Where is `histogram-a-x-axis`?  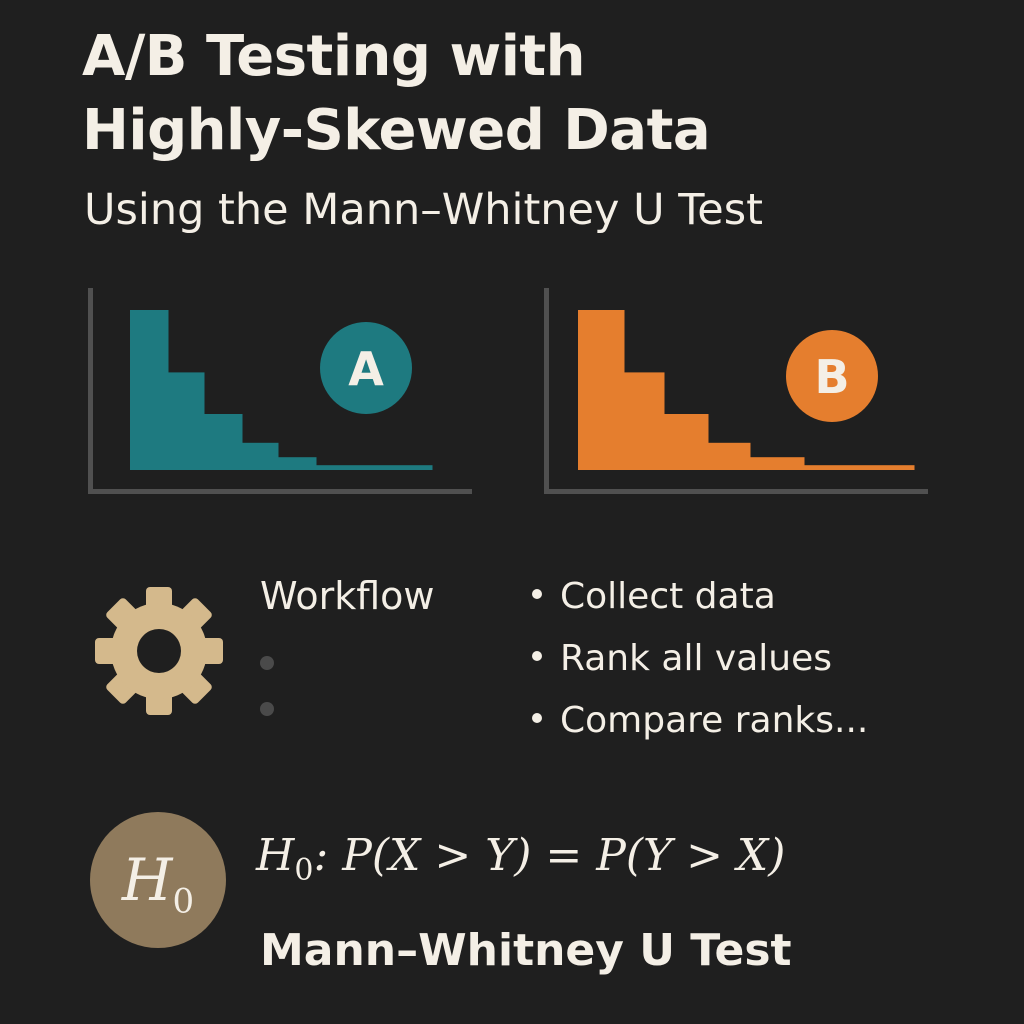
histogram-a-x-axis is located at coordinates (280, 491).